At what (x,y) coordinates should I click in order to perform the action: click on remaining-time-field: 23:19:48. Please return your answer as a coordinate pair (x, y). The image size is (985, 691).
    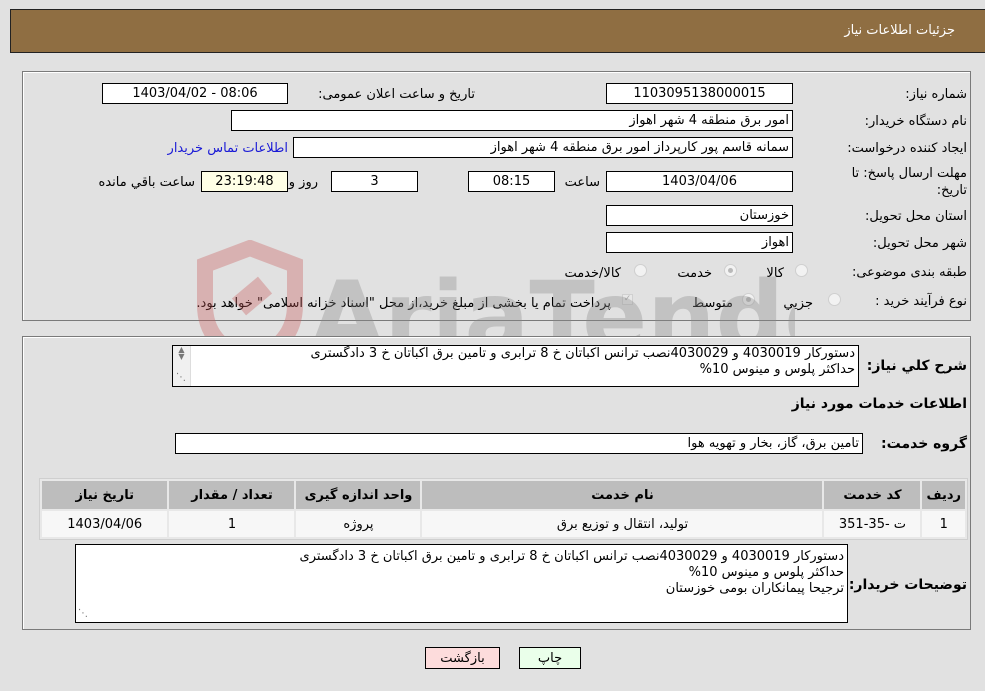
    Looking at the image, I should click on (244, 181).